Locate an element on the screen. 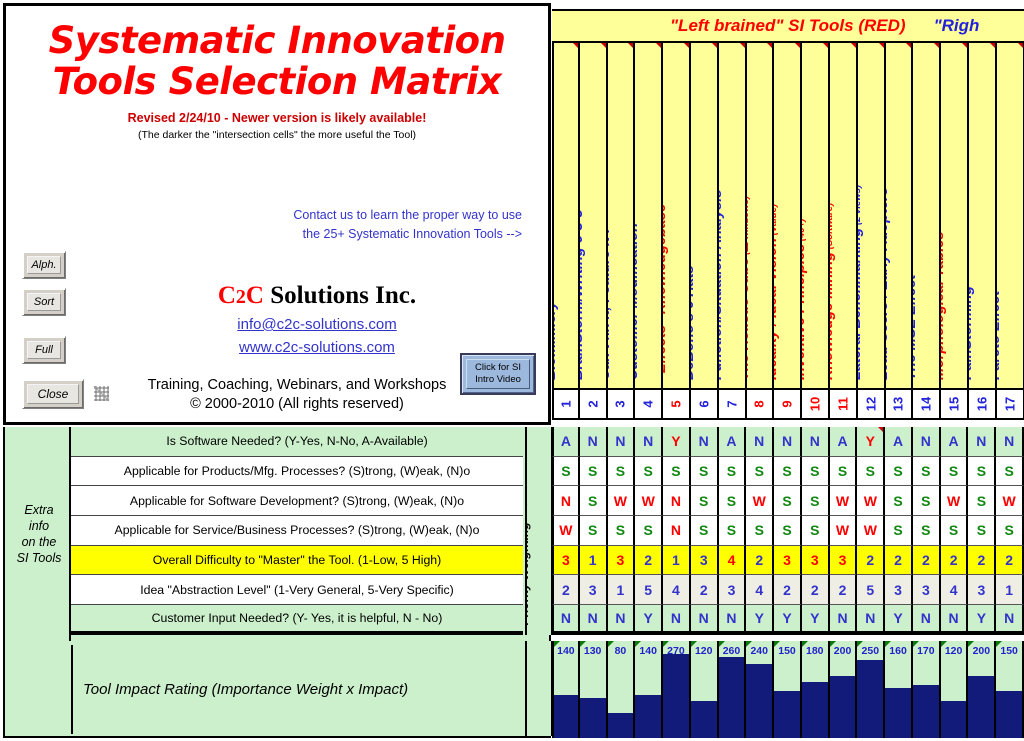 This screenshot has width=1024, height=741. close-button: Close is located at coordinates (53, 394).